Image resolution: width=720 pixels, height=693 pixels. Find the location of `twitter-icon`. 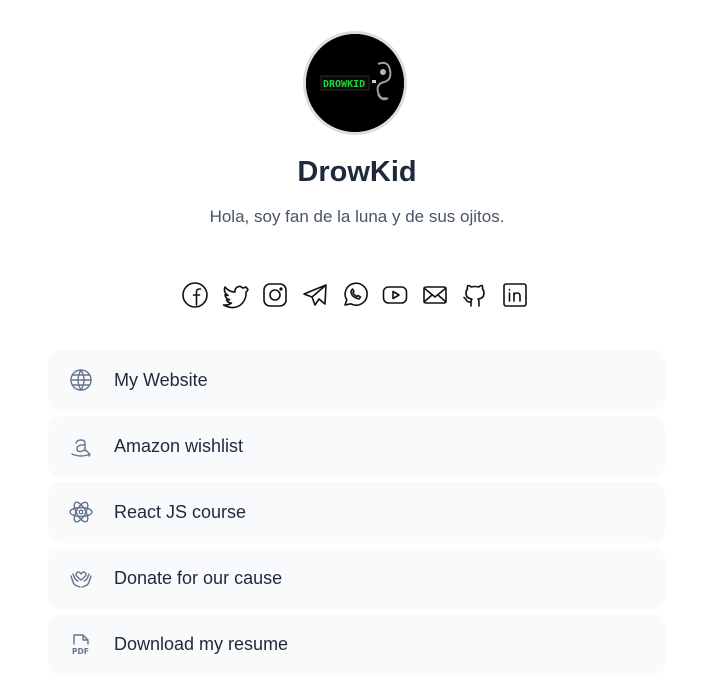

twitter-icon is located at coordinates (235, 295).